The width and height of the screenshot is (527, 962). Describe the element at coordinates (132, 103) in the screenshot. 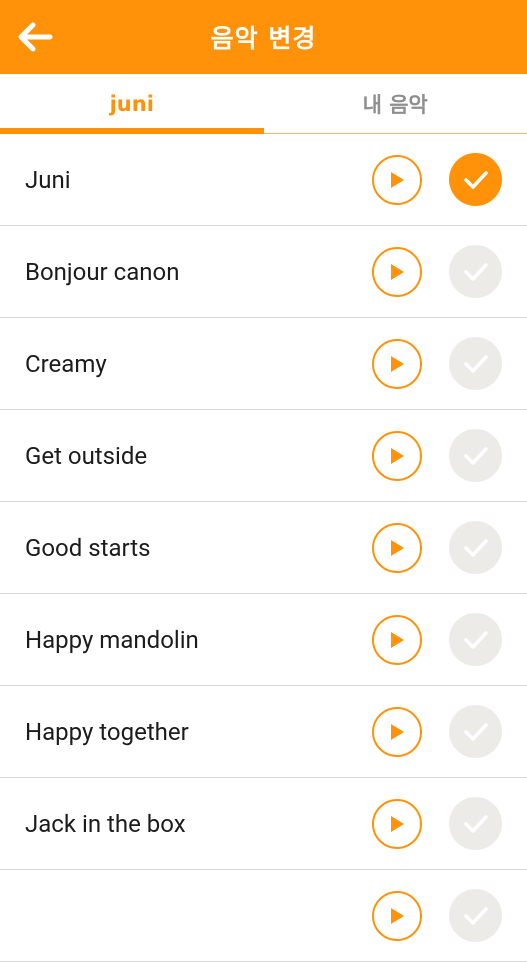

I see `tab-juni: juni` at that location.